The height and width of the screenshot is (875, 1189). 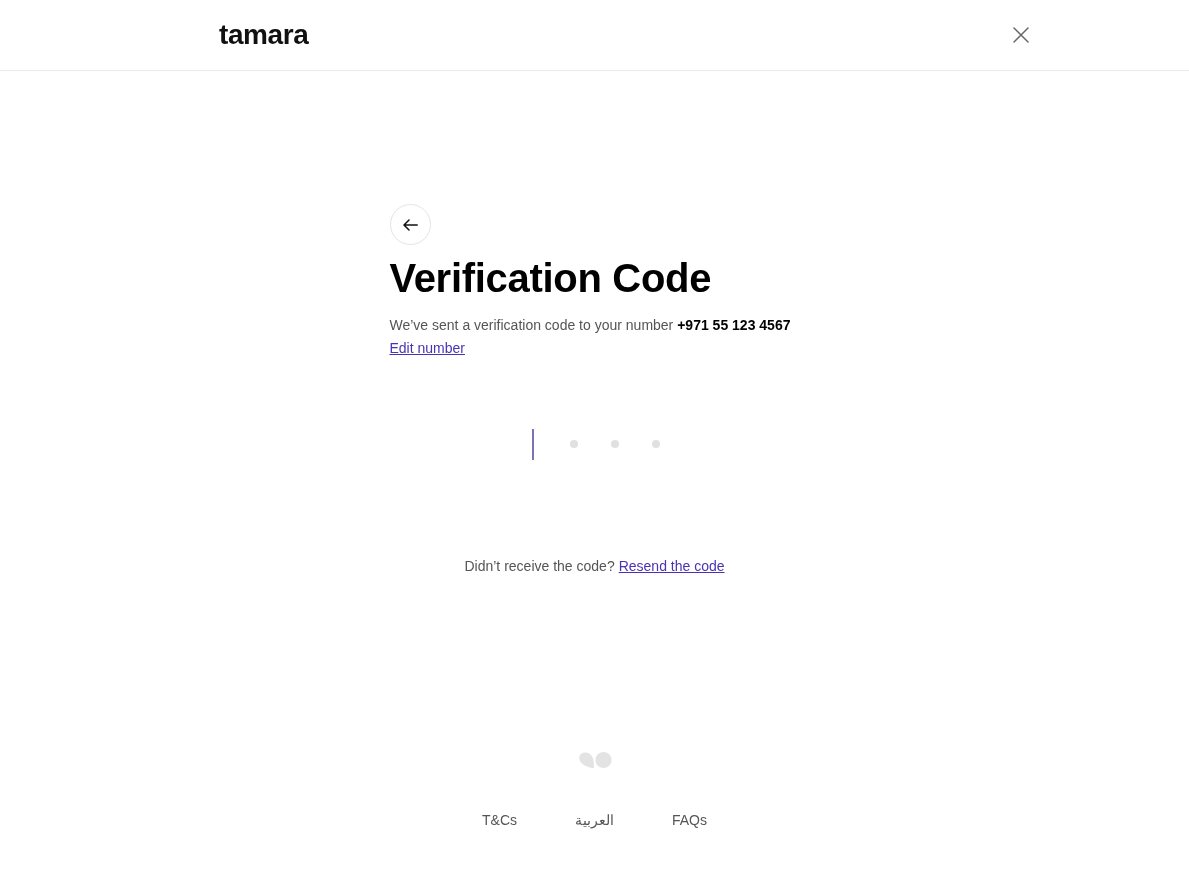 What do you see at coordinates (594, 820) in the screenshot?
I see `footer-link: العربية` at bounding box center [594, 820].